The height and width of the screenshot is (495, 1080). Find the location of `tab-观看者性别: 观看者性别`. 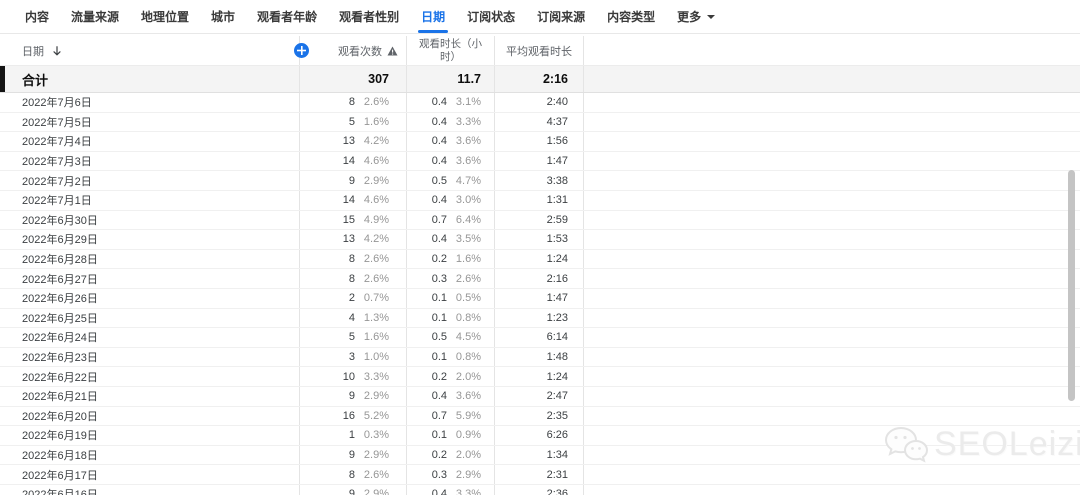

tab-观看者性别: 观看者性别 is located at coordinates (369, 16).